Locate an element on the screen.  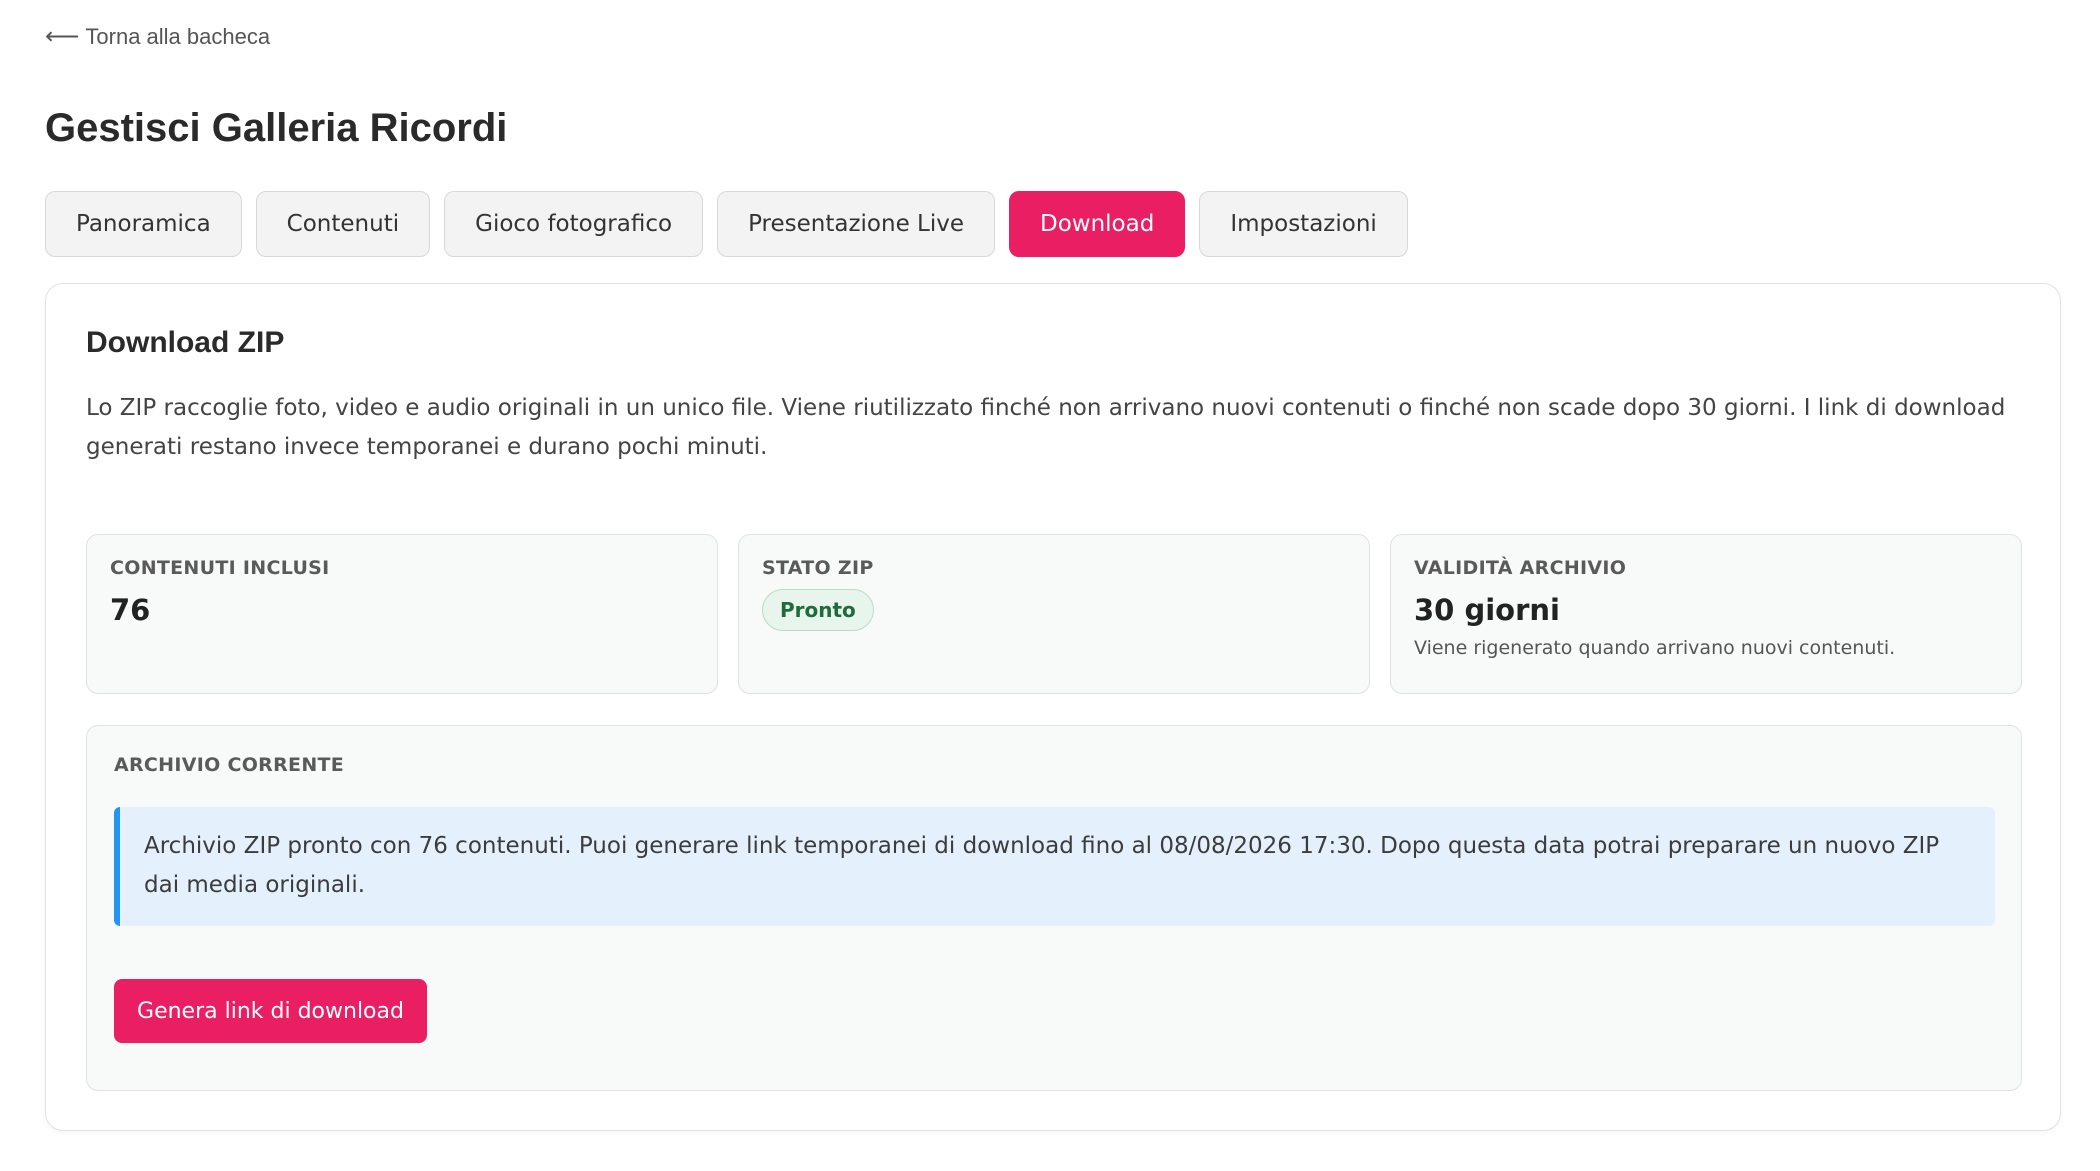
stat-zip-status: STATO ZIP Pronto is located at coordinates (1054, 614).